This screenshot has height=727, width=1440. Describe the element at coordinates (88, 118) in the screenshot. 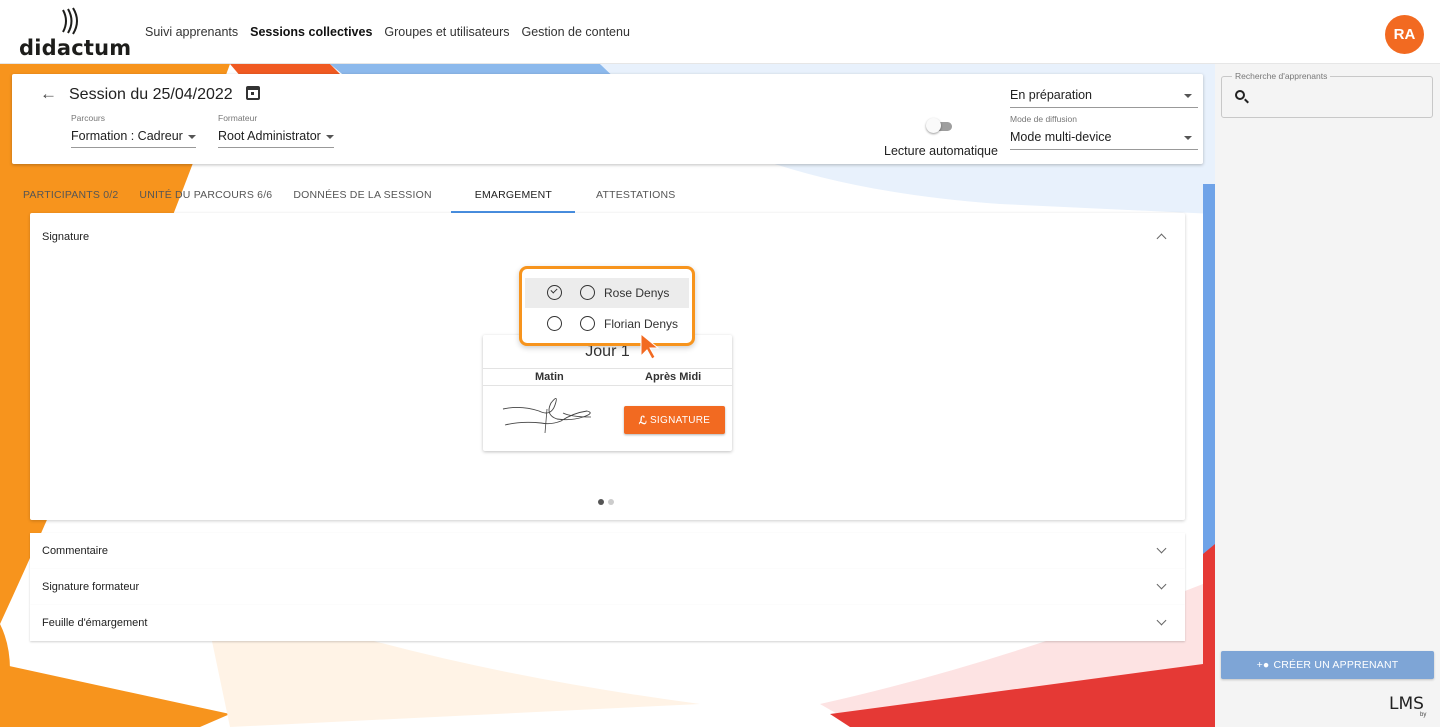

I see `parcours-label: Parcours` at that location.